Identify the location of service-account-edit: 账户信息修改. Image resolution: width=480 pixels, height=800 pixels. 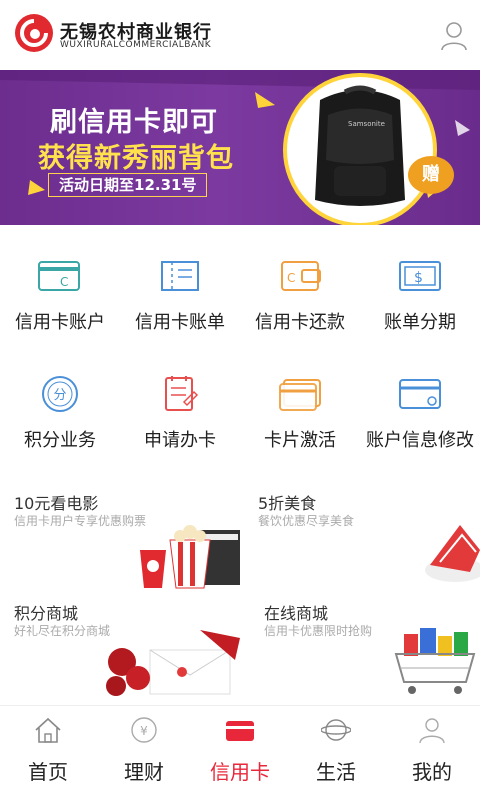
(420, 413).